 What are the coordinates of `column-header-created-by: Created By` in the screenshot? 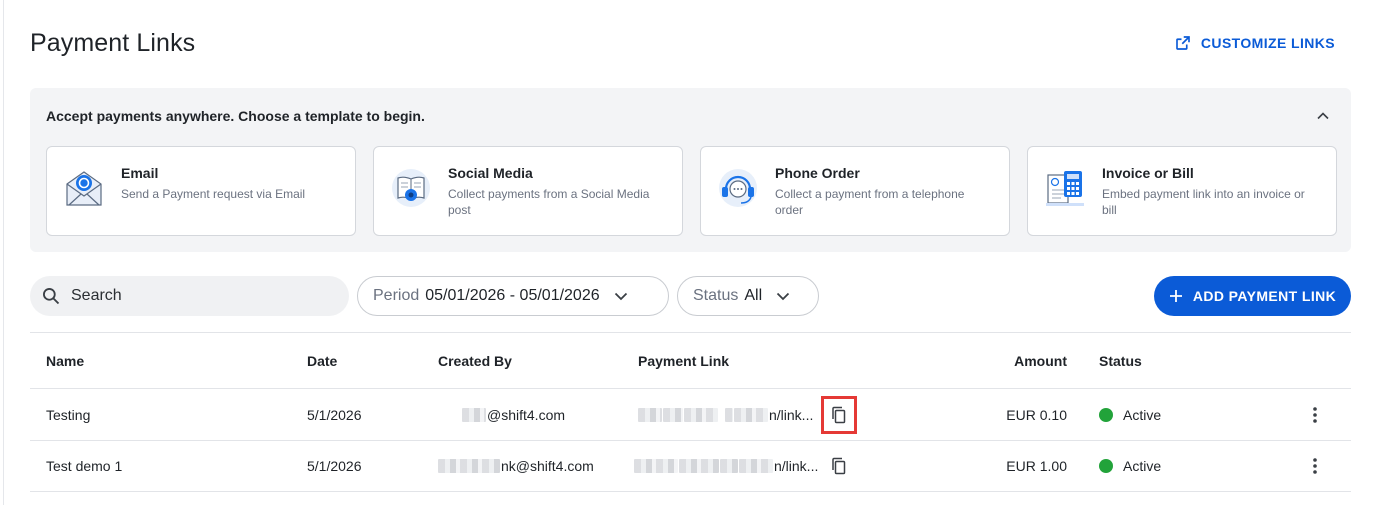 It's located at (475, 360).